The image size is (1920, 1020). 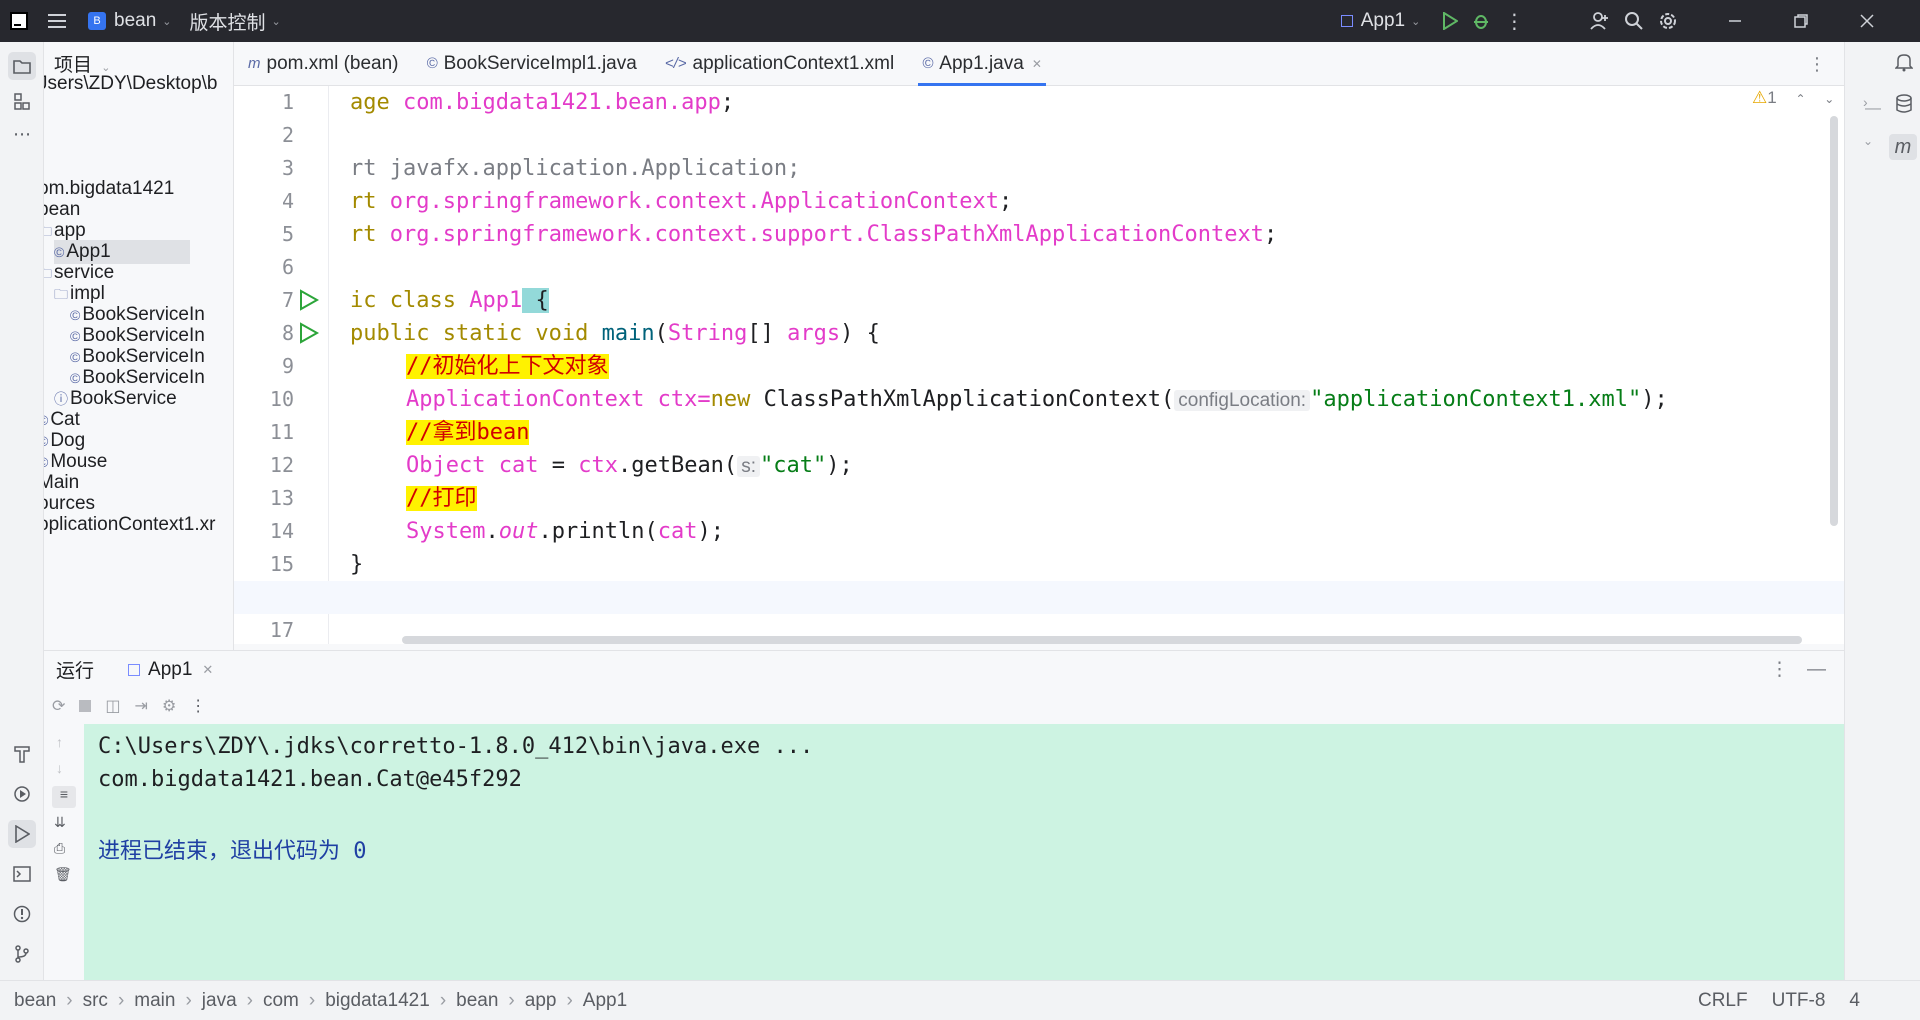 What do you see at coordinates (982, 64) in the screenshot?
I see `editor-tab: © App1.java ✕` at bounding box center [982, 64].